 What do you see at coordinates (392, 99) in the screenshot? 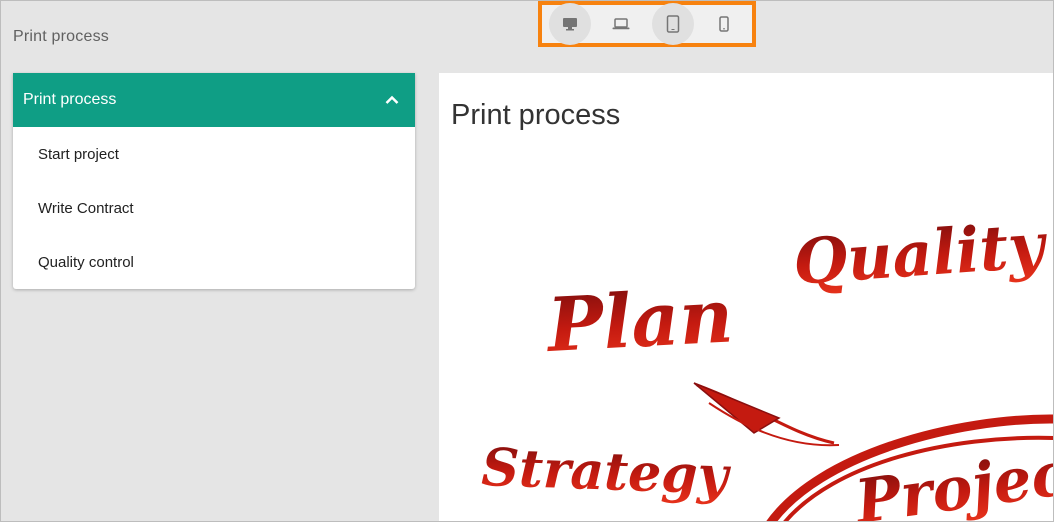
I see `chevron-up-icon` at bounding box center [392, 99].